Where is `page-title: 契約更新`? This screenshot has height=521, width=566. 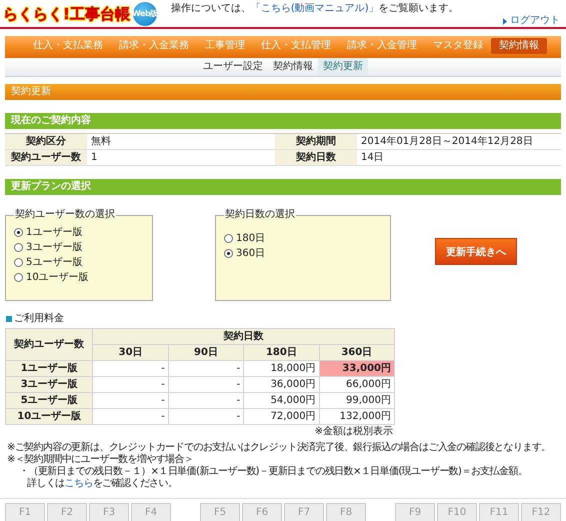 page-title: 契約更新 is located at coordinates (283, 92).